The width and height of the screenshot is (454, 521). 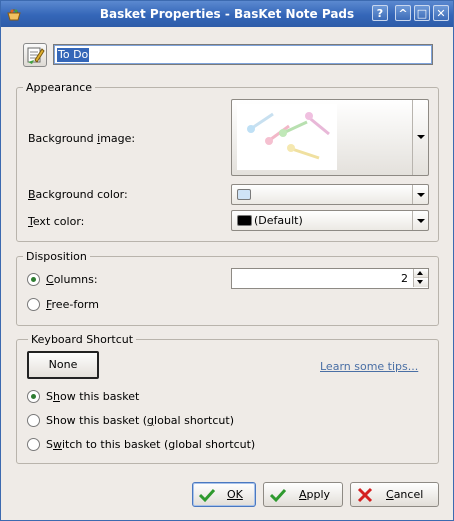 What do you see at coordinates (365, 495) in the screenshot?
I see `cancel-x-icon` at bounding box center [365, 495].